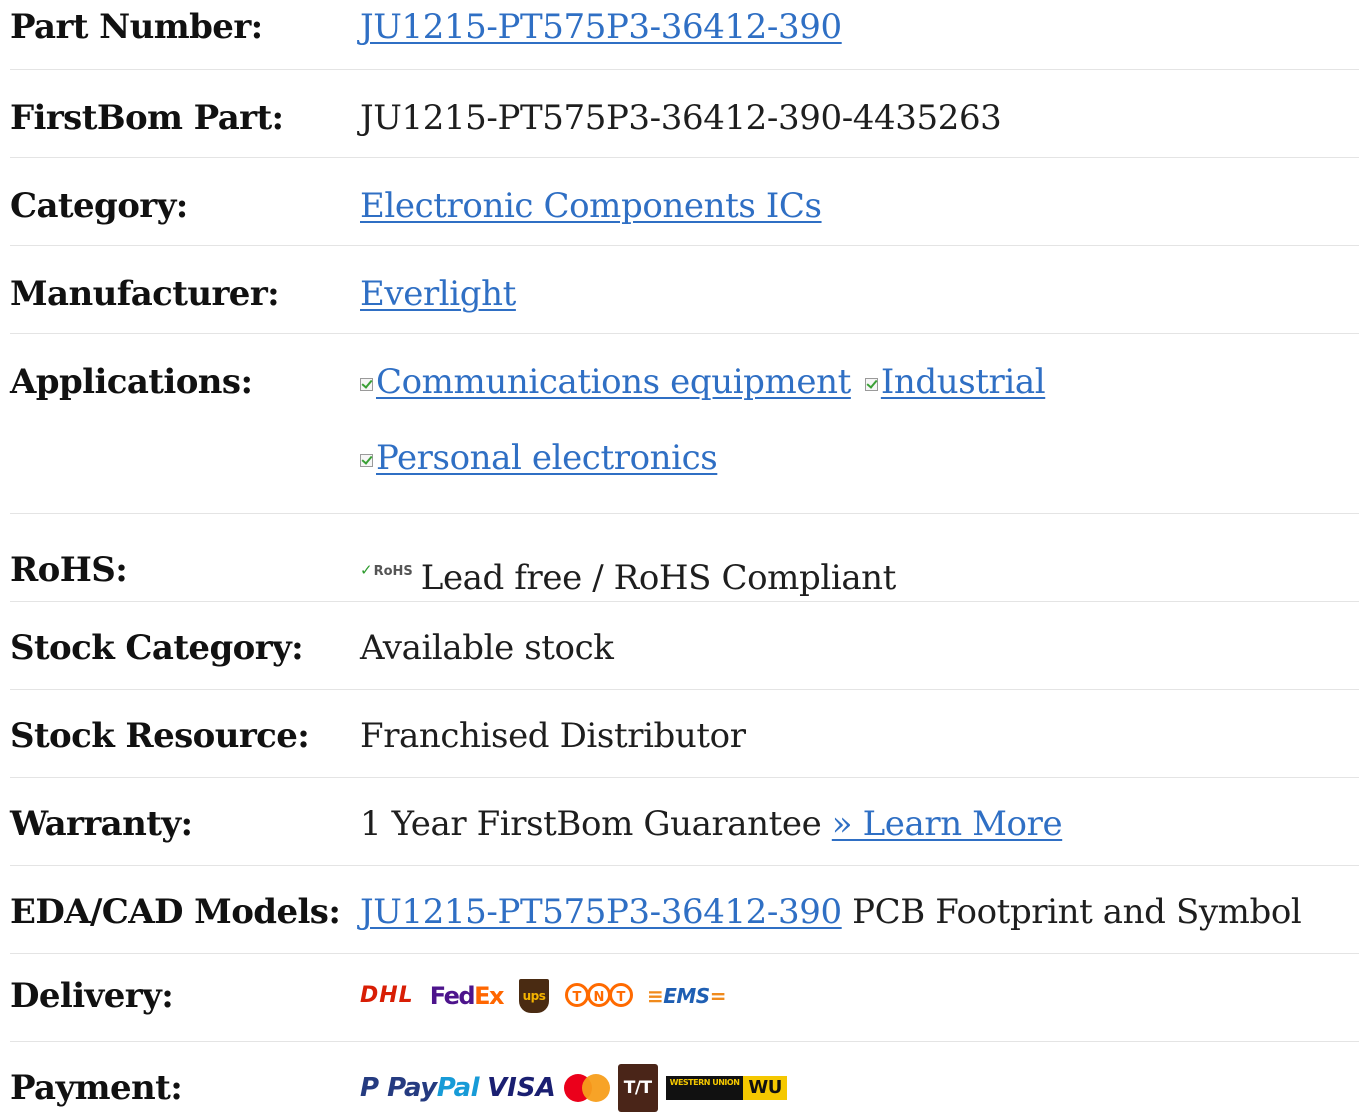 Image resolution: width=1363 pixels, height=1112 pixels. What do you see at coordinates (69, 570) in the screenshot?
I see `rohs-label: RoHS:` at bounding box center [69, 570].